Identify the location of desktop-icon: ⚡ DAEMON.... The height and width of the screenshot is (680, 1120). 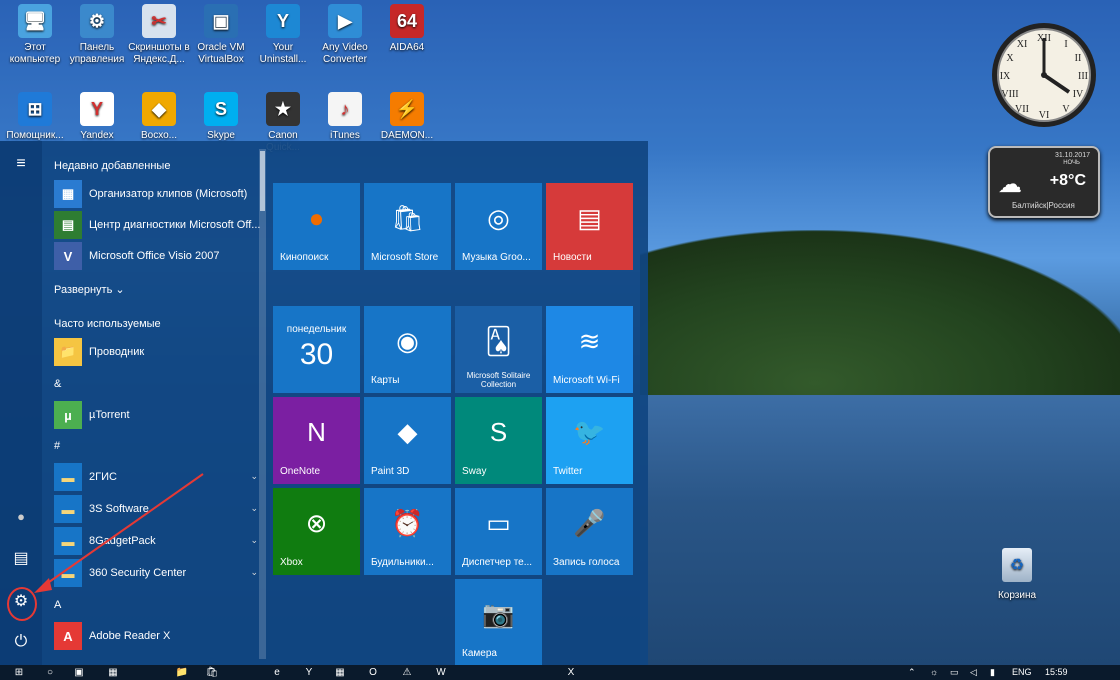
(407, 115).